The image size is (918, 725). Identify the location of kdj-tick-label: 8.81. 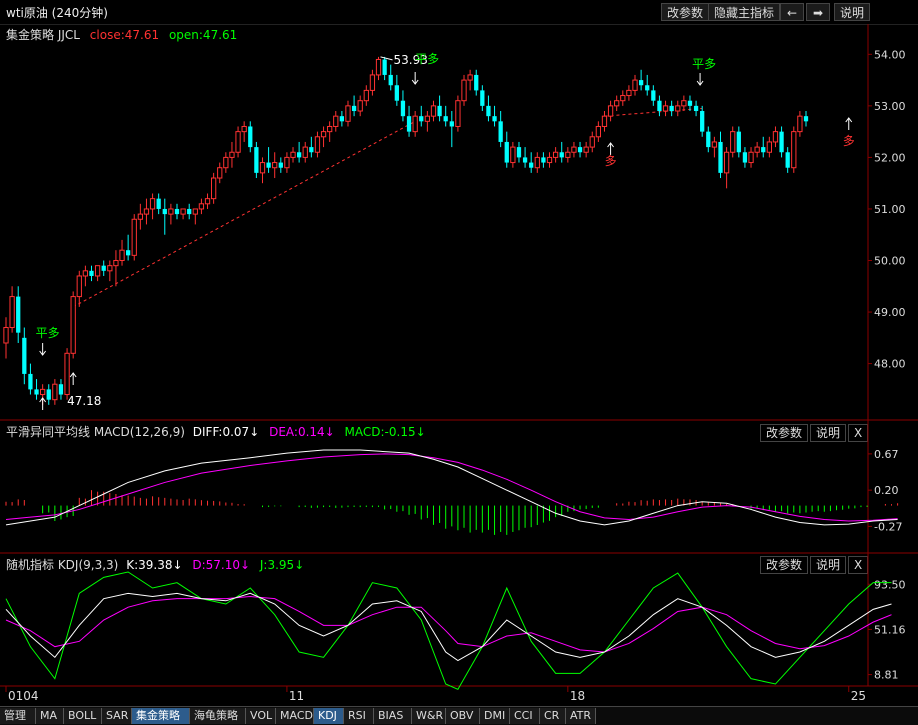
(886, 675).